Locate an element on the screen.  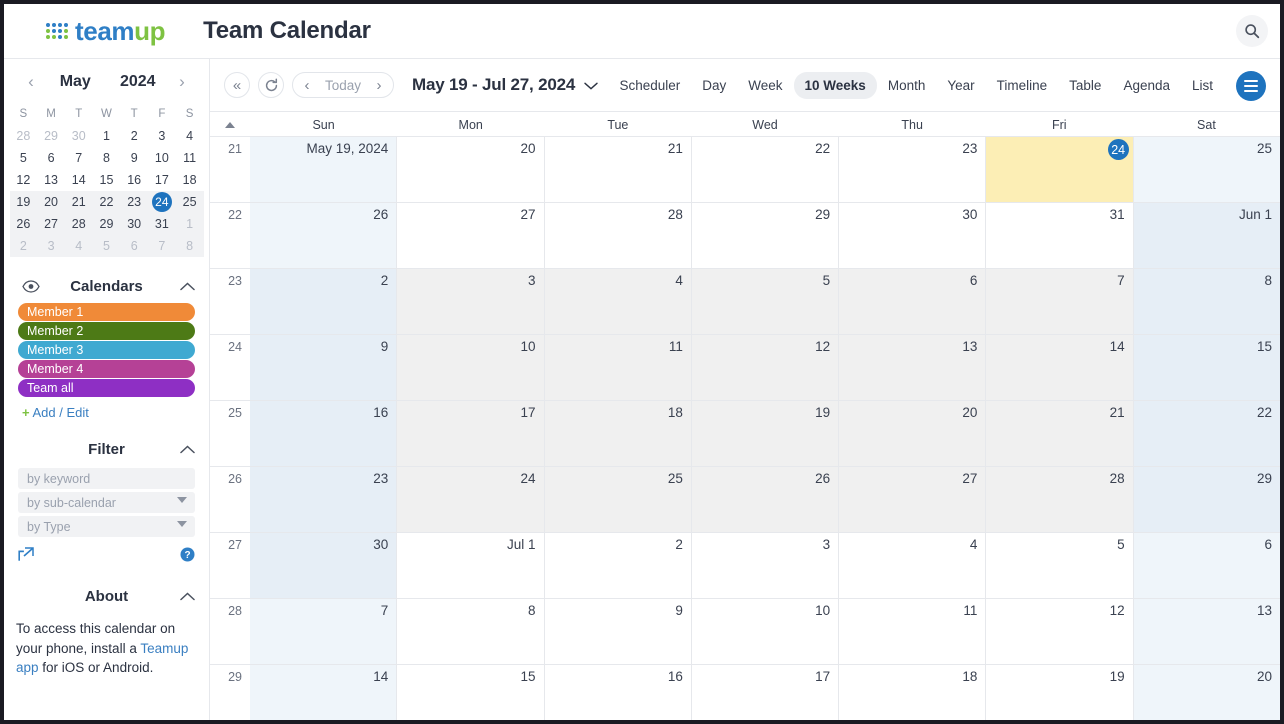
view-tab-10-weeks: 10 Weeks is located at coordinates (835, 85).